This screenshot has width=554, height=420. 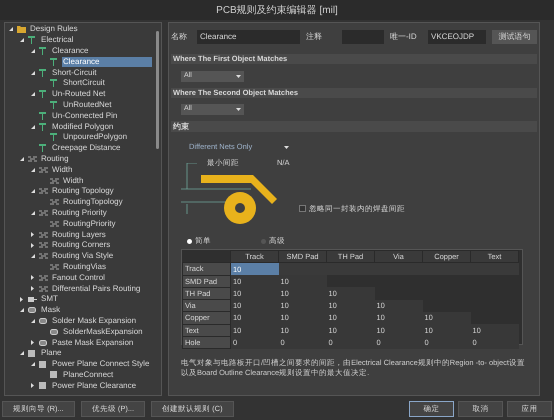 What do you see at coordinates (103, 331) in the screenshot?
I see `tree-item: SolderMaskExpansion` at bounding box center [103, 331].